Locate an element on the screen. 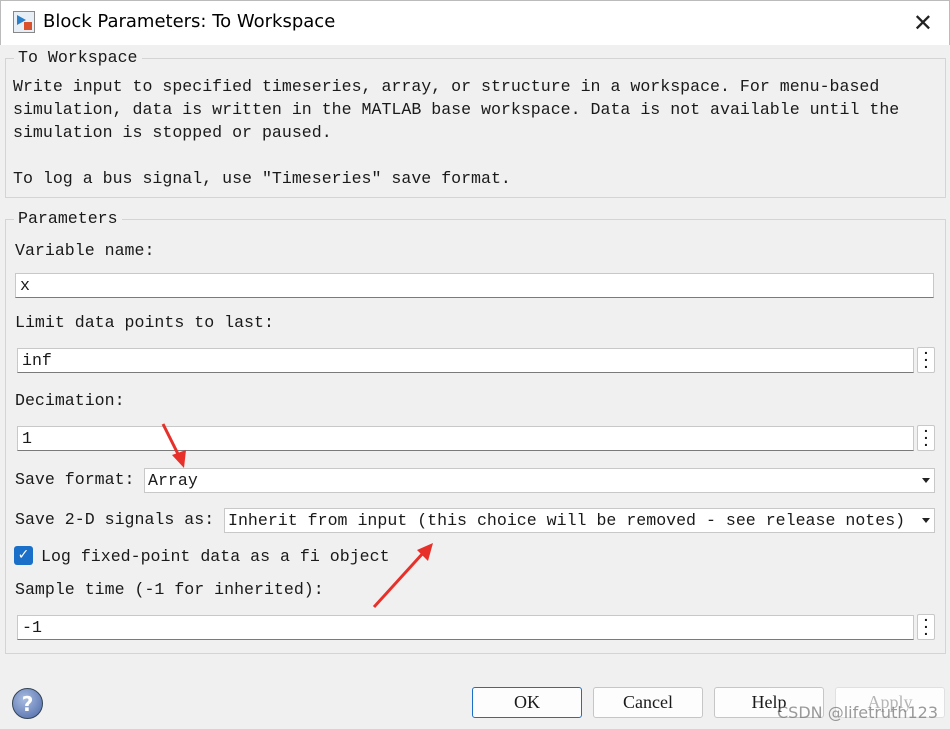 The height and width of the screenshot is (729, 950). cancel-button: Cancel is located at coordinates (648, 702).